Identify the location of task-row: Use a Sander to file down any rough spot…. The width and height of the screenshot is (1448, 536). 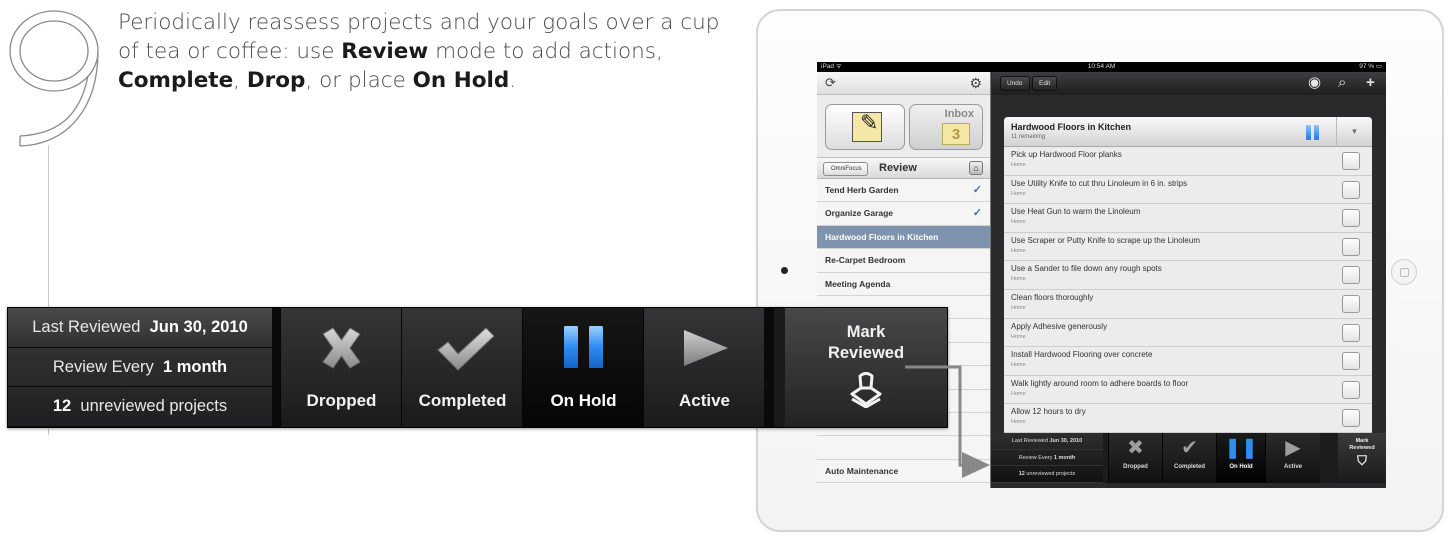
(1188, 275).